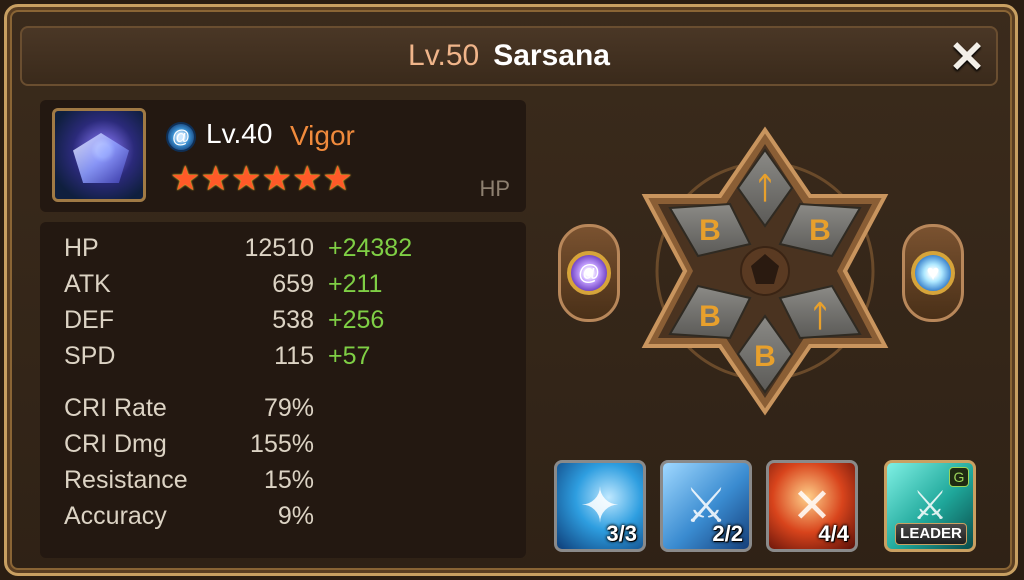 This screenshot has height=580, width=1024. I want to click on stat-row-resistance: Resistance 15%, so click(284, 483).